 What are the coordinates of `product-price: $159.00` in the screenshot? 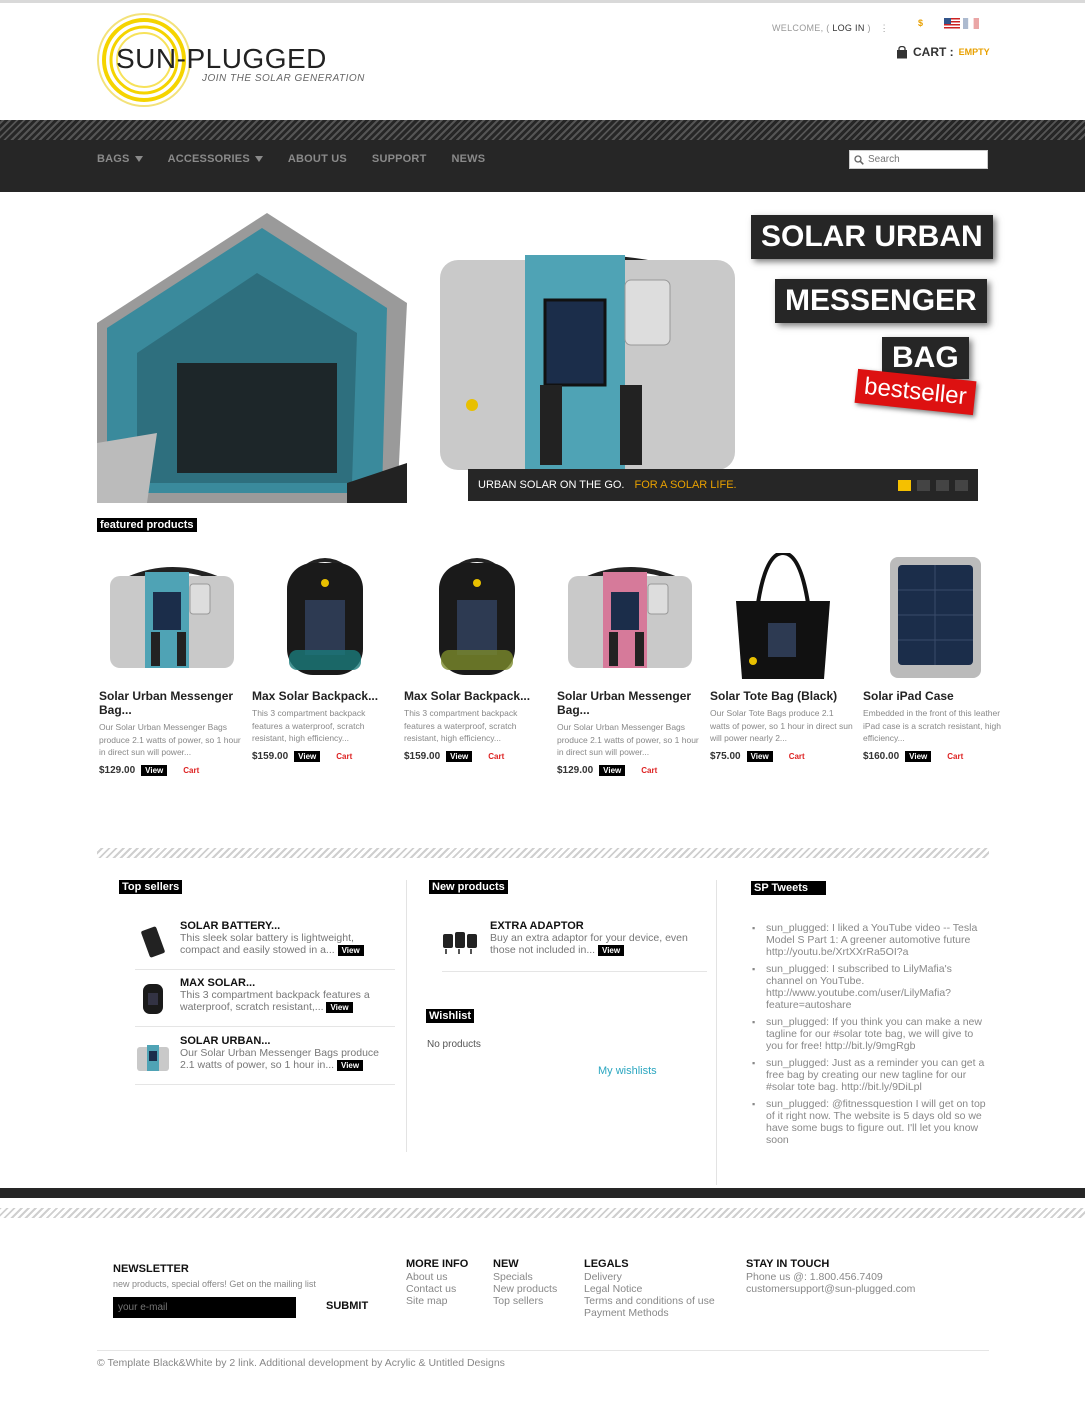 It's located at (270, 756).